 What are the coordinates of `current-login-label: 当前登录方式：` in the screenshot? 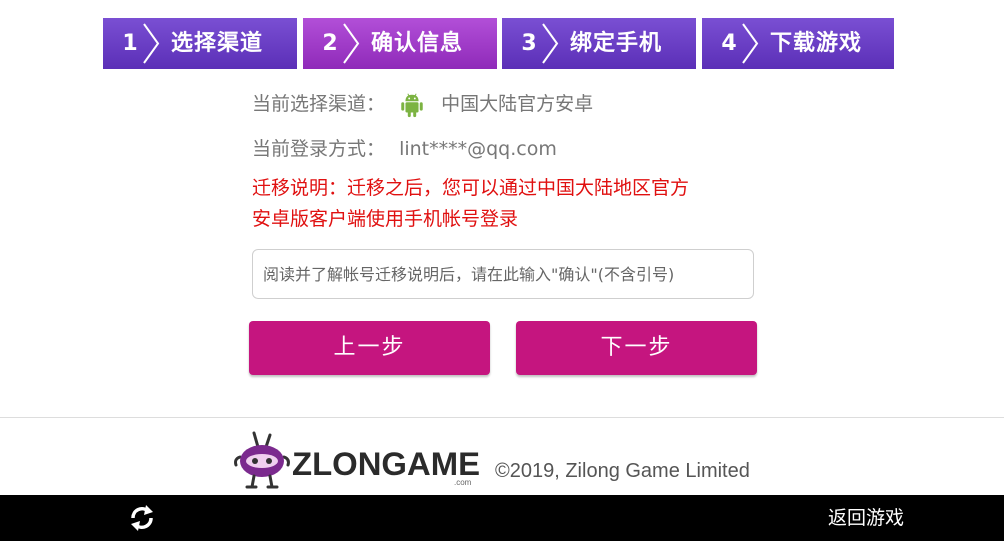 It's located at (319, 149).